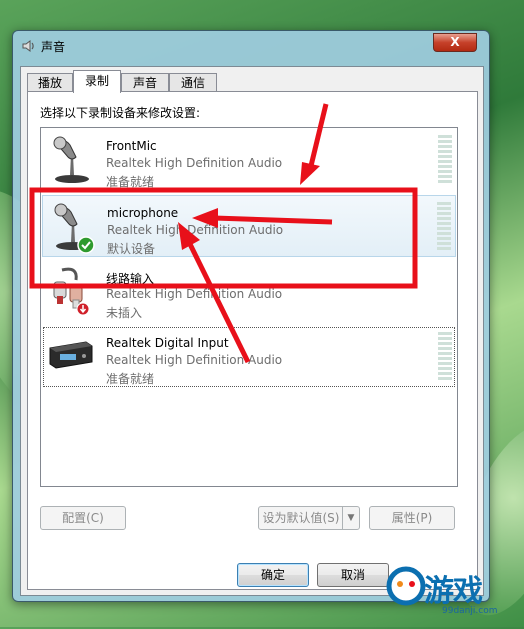  I want to click on cancel-button: 取消, so click(353, 575).